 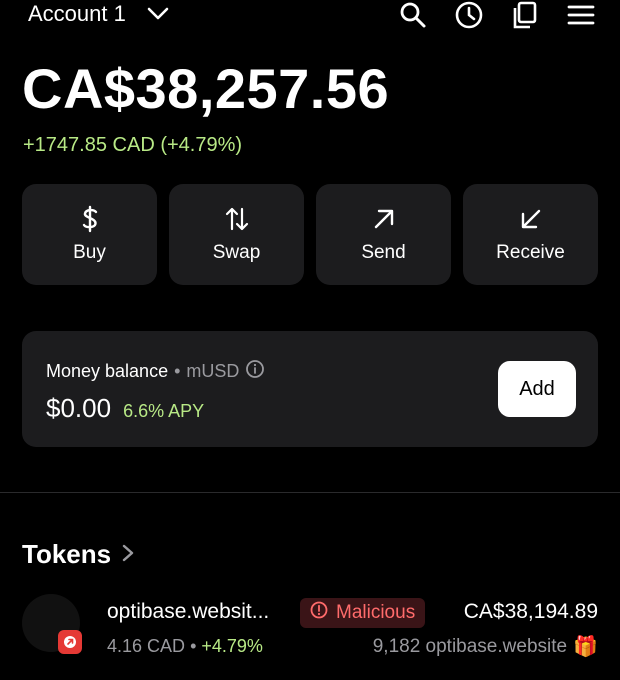 What do you see at coordinates (376, 612) in the screenshot?
I see `malicious-label: Malicious` at bounding box center [376, 612].